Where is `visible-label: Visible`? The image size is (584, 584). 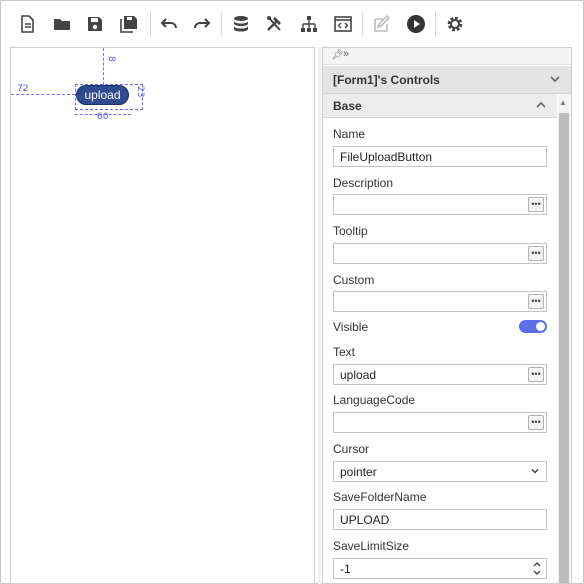 visible-label: Visible is located at coordinates (351, 327).